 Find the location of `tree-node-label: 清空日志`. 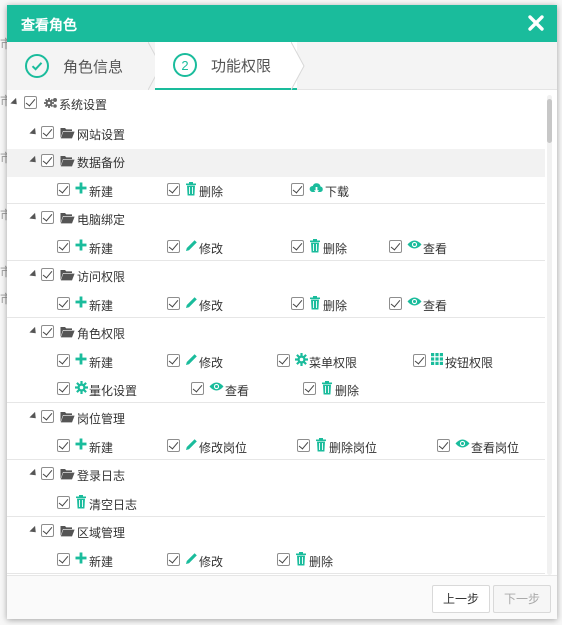

tree-node-label: 清空日志 is located at coordinates (113, 505).